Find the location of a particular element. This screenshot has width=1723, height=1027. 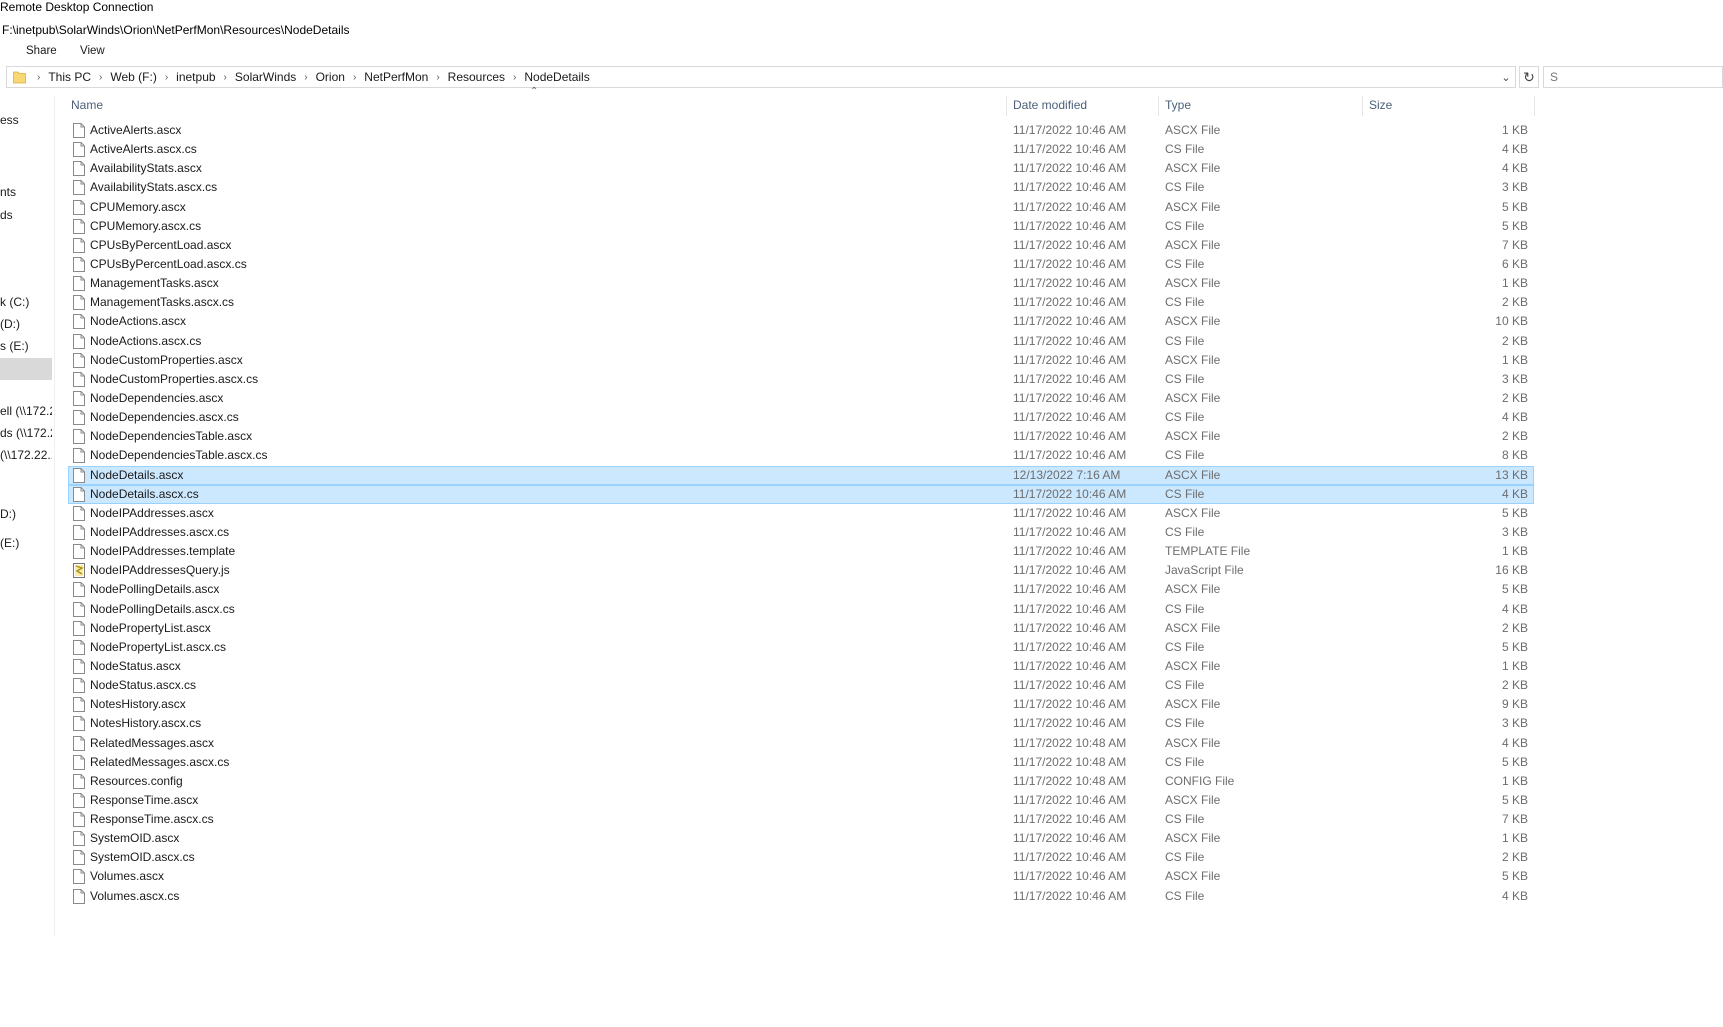

nav-item is located at coordinates (26, 369).